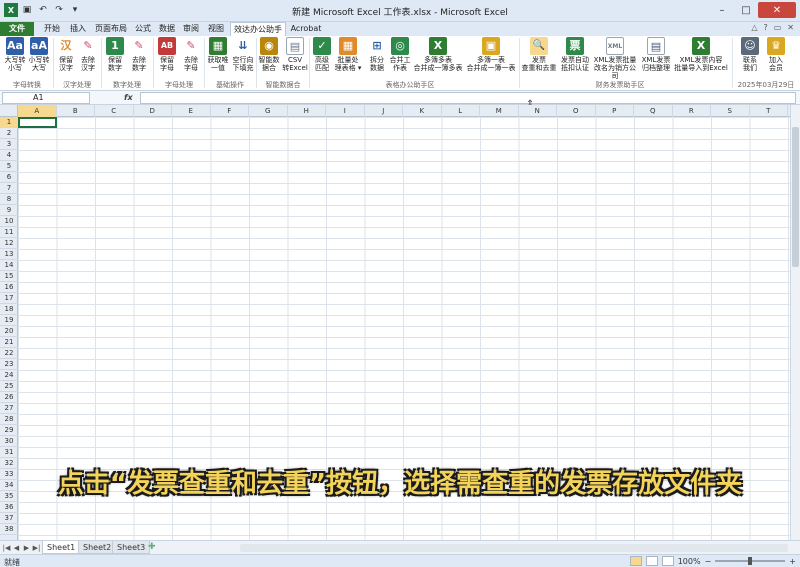 Image resolution: width=800 pixels, height=567 pixels. I want to click on column-header: T, so click(769, 111).